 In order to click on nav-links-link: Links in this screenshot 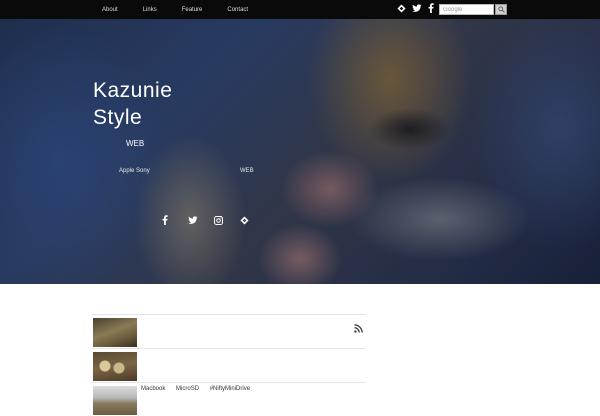, I will do `click(150, 10)`.